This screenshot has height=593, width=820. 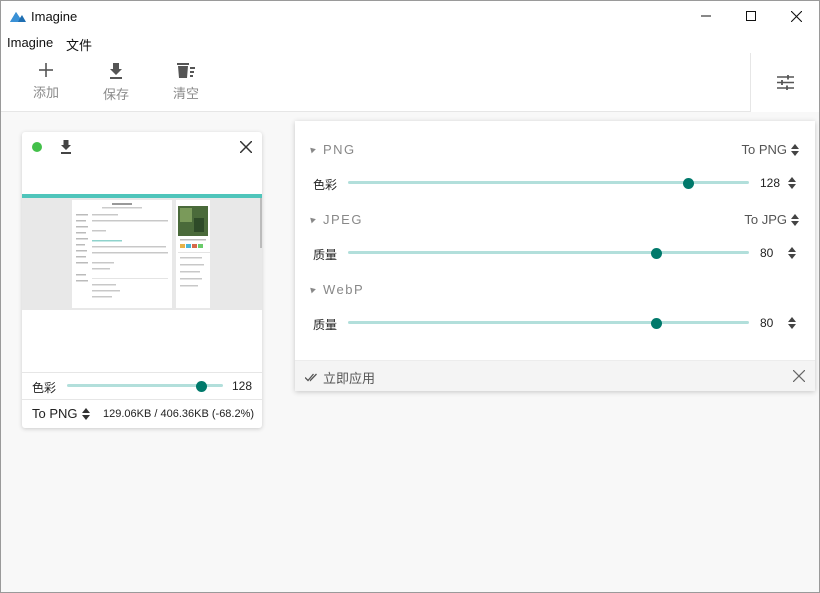 I want to click on card-color-label: 色彩, so click(x=44, y=388).